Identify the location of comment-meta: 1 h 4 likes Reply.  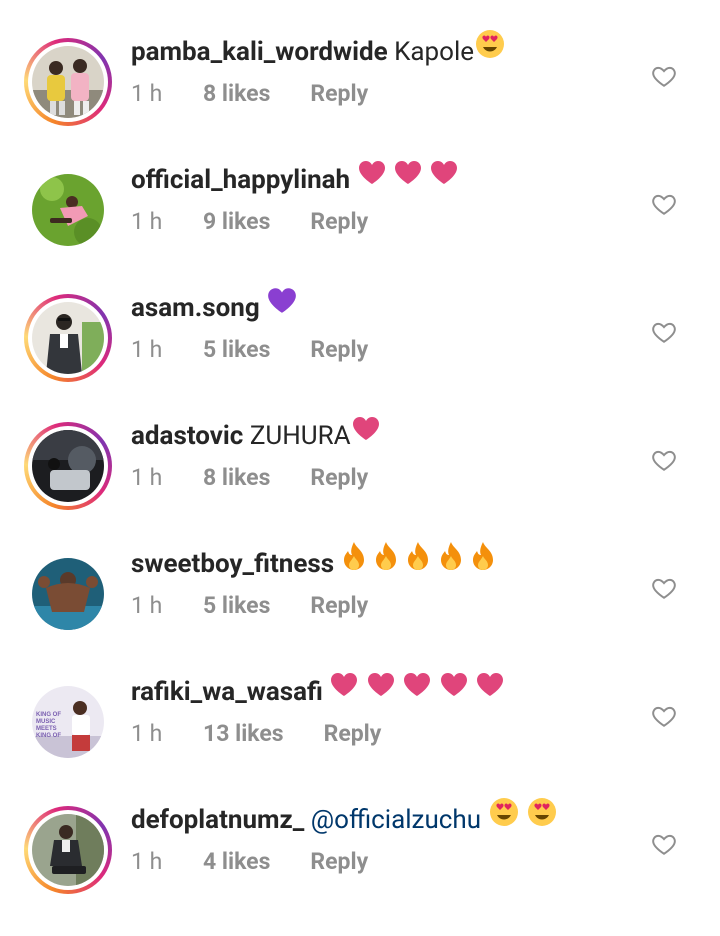
(249, 862).